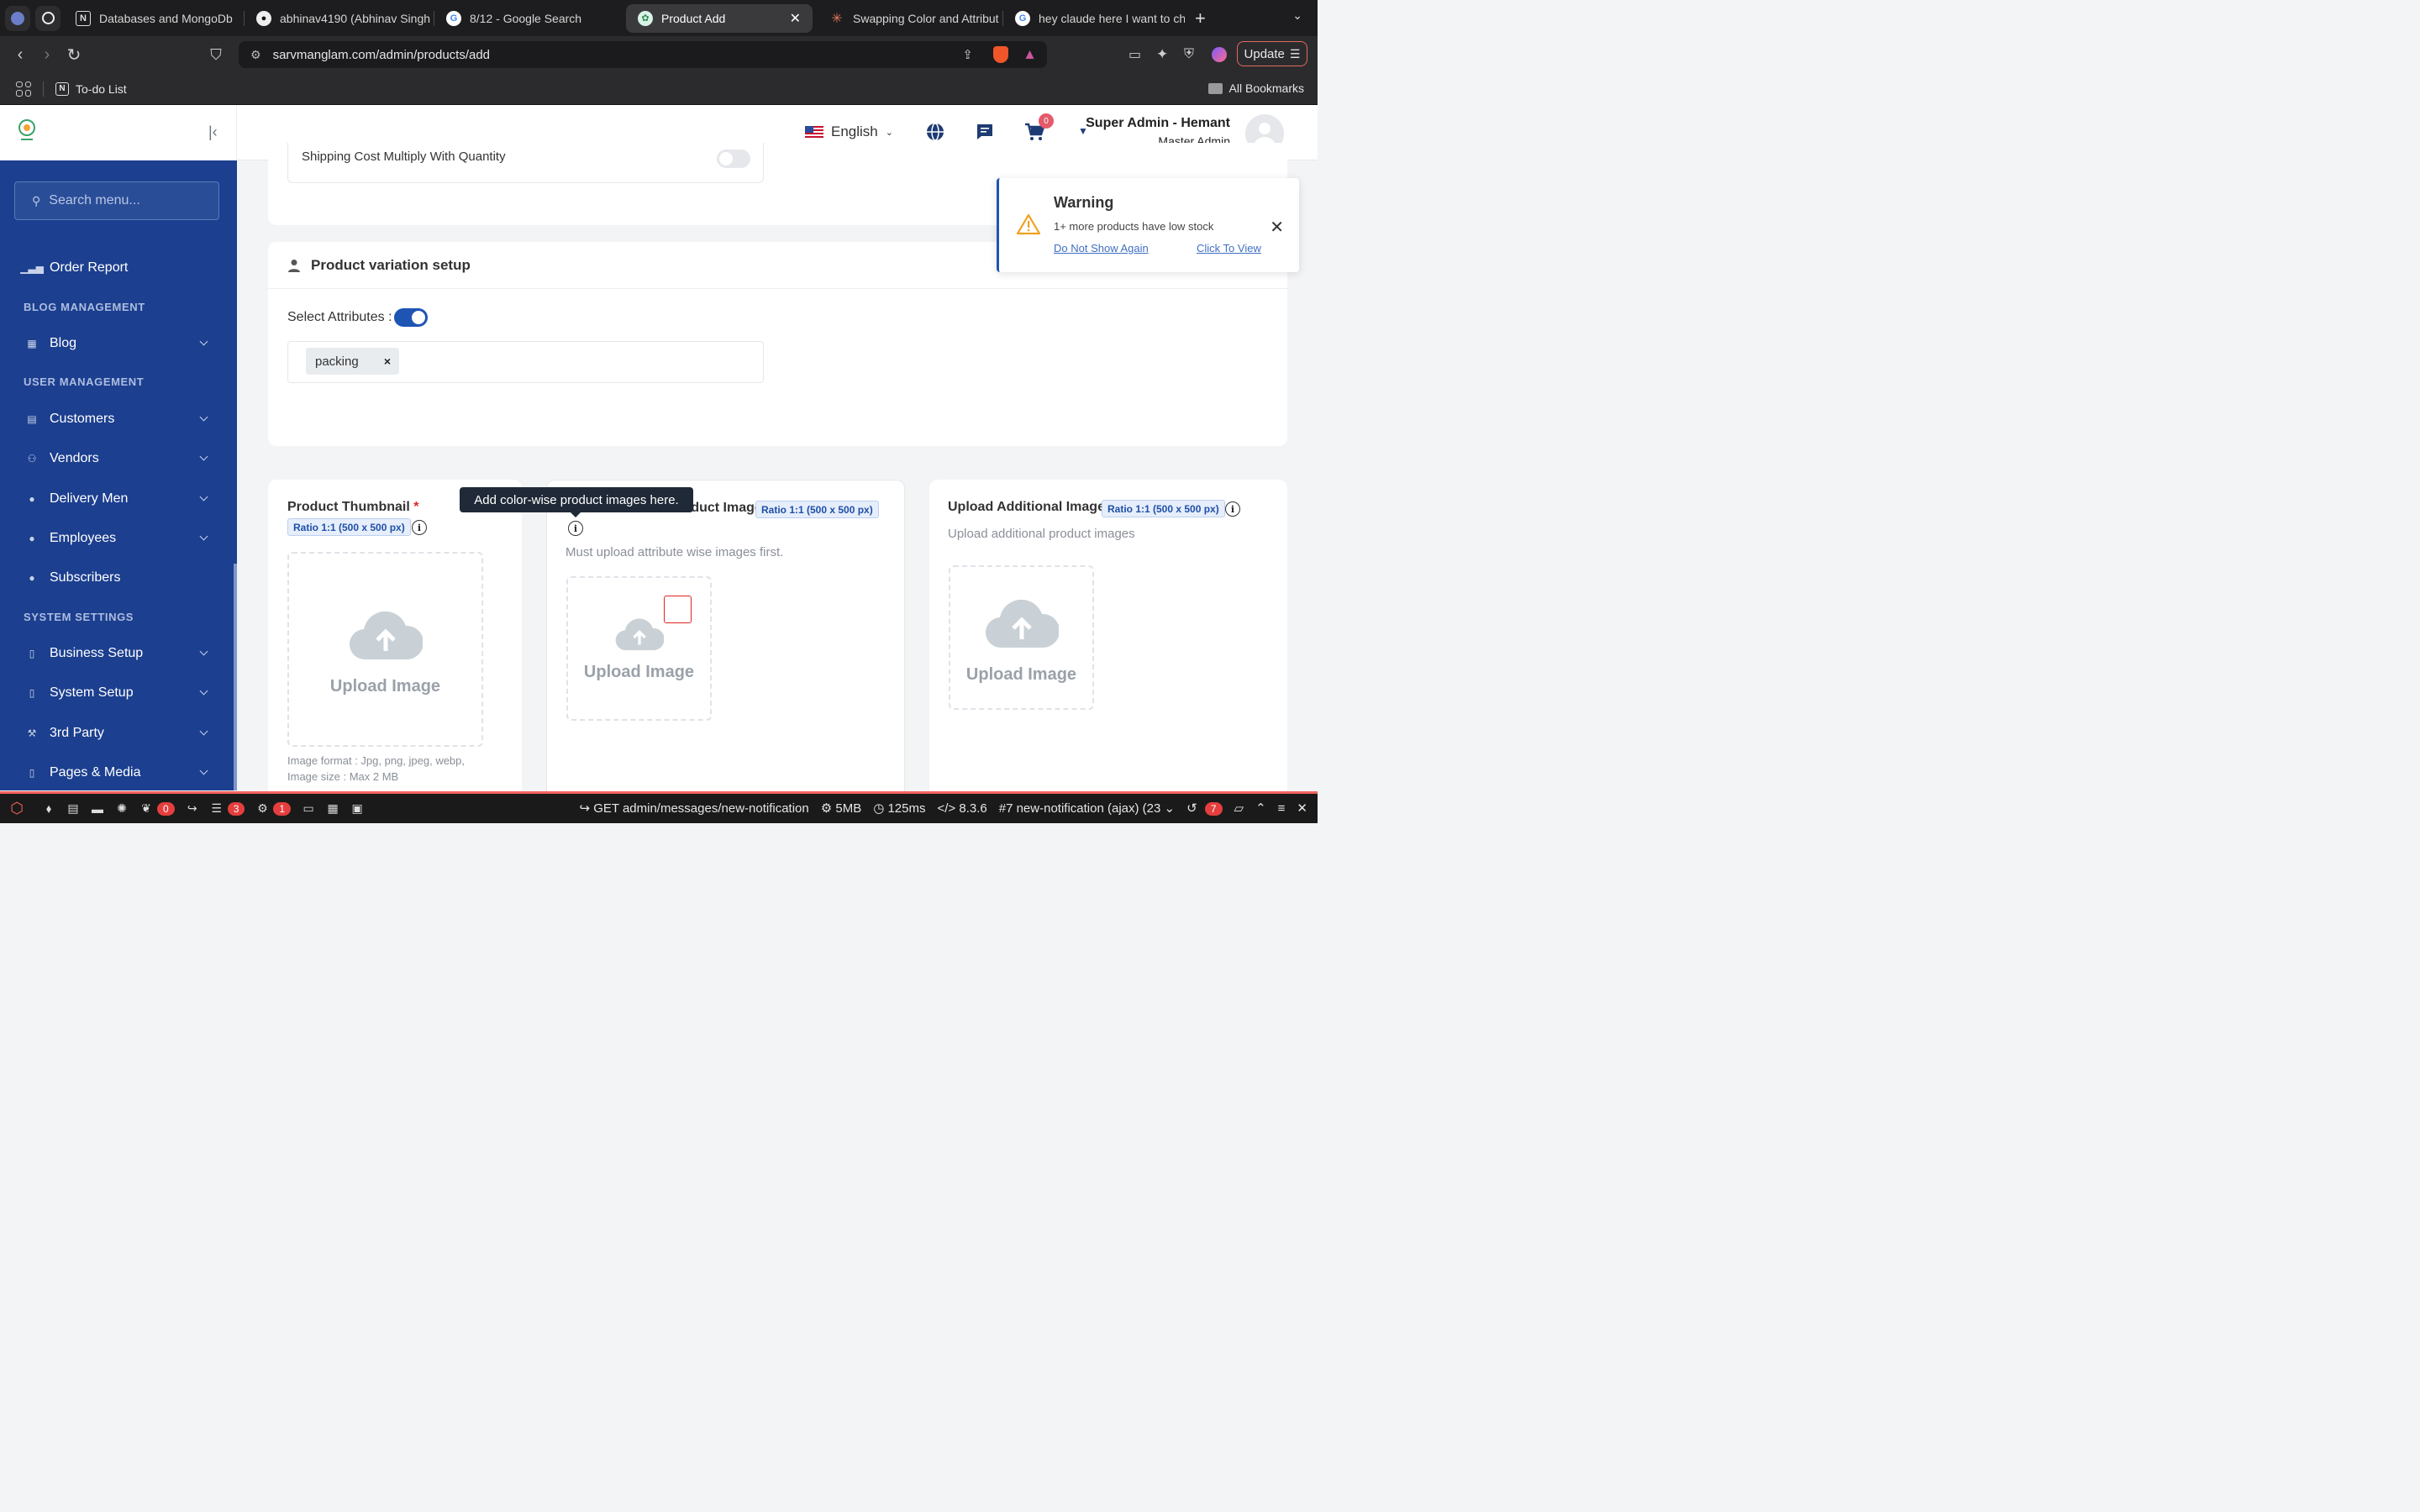 This screenshot has height=1512, width=2420. I want to click on settings-icon: ≡, so click(1282, 808).